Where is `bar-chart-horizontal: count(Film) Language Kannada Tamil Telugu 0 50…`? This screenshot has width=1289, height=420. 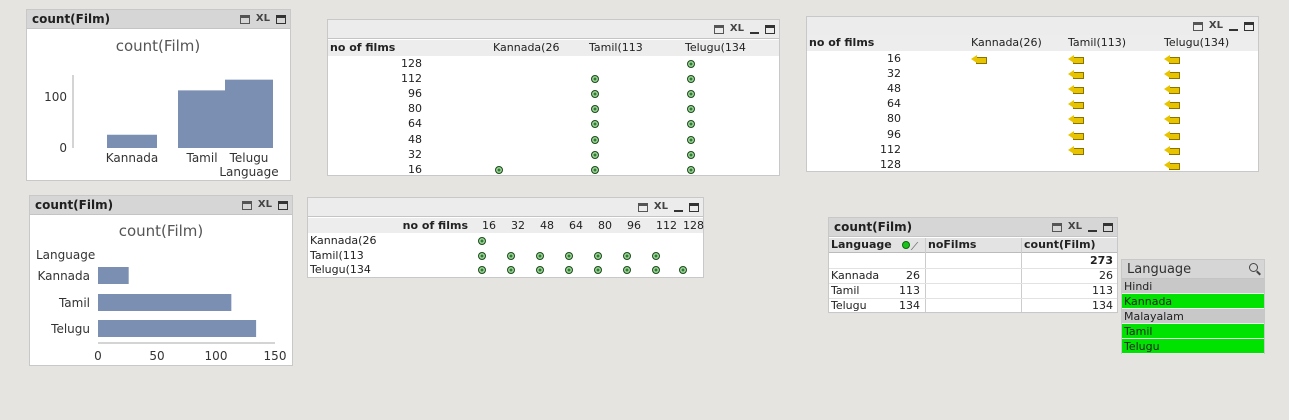
bar-chart-horizontal: count(Film) Language Kannada Tamil Telugu 0 50… is located at coordinates (161, 291).